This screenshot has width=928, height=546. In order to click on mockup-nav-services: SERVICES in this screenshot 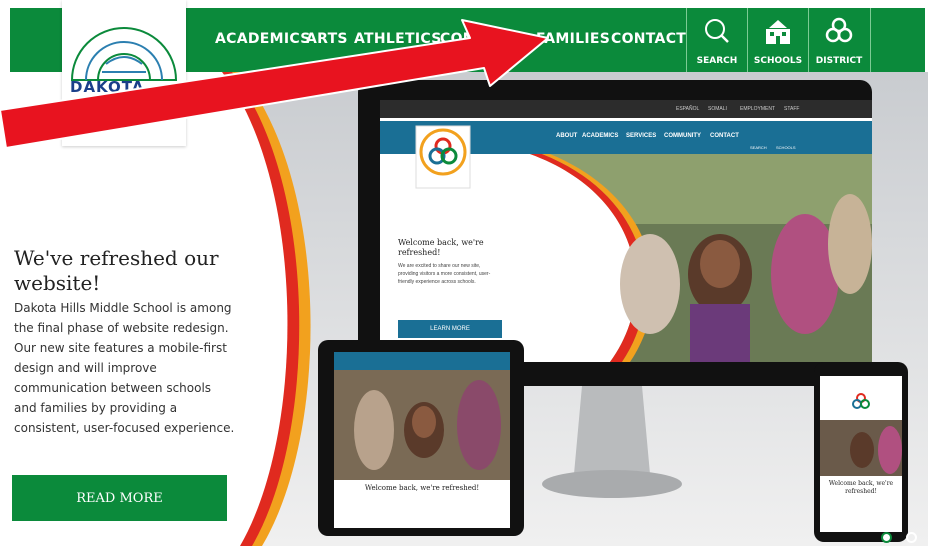, I will do `click(641, 136)`.